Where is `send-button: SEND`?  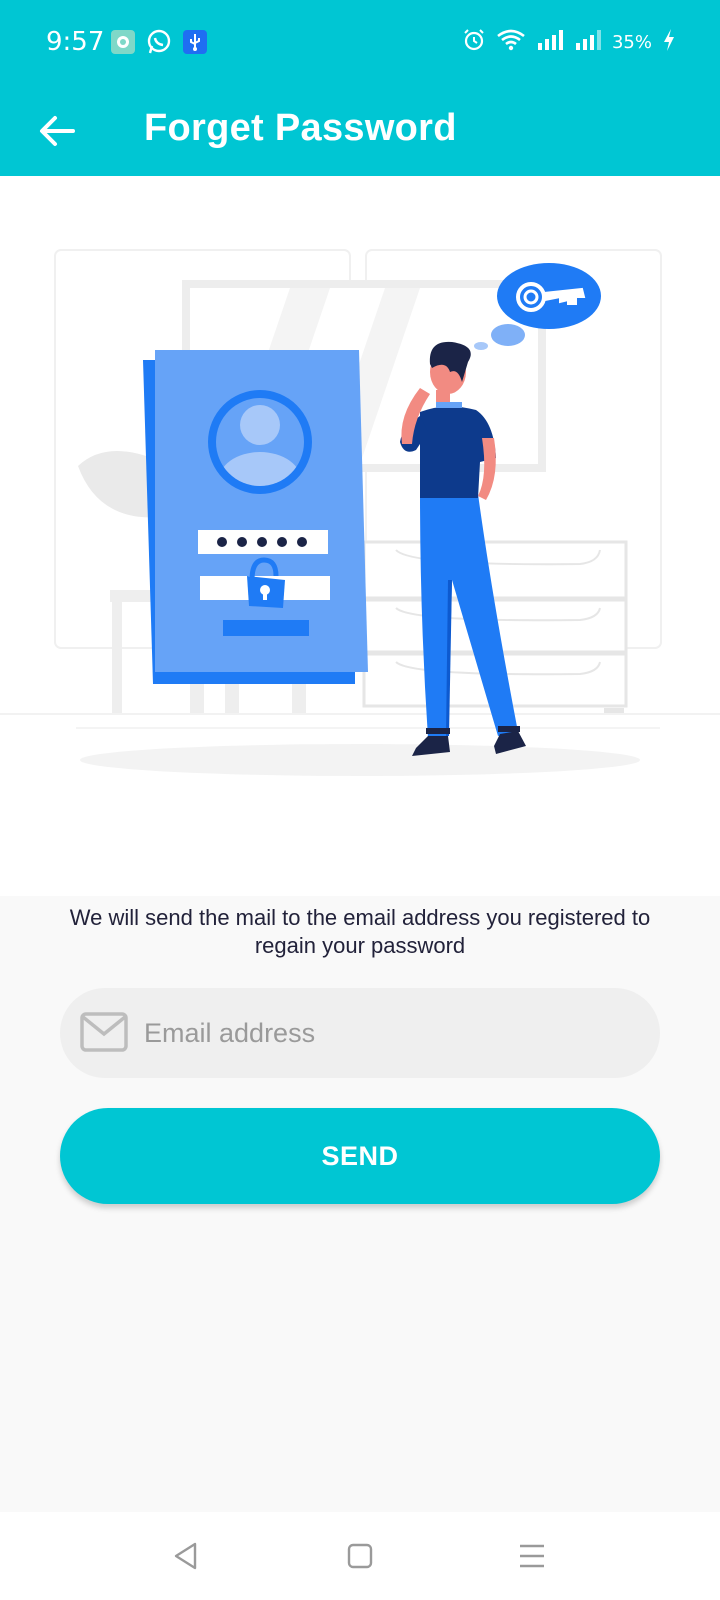 send-button: SEND is located at coordinates (360, 1156).